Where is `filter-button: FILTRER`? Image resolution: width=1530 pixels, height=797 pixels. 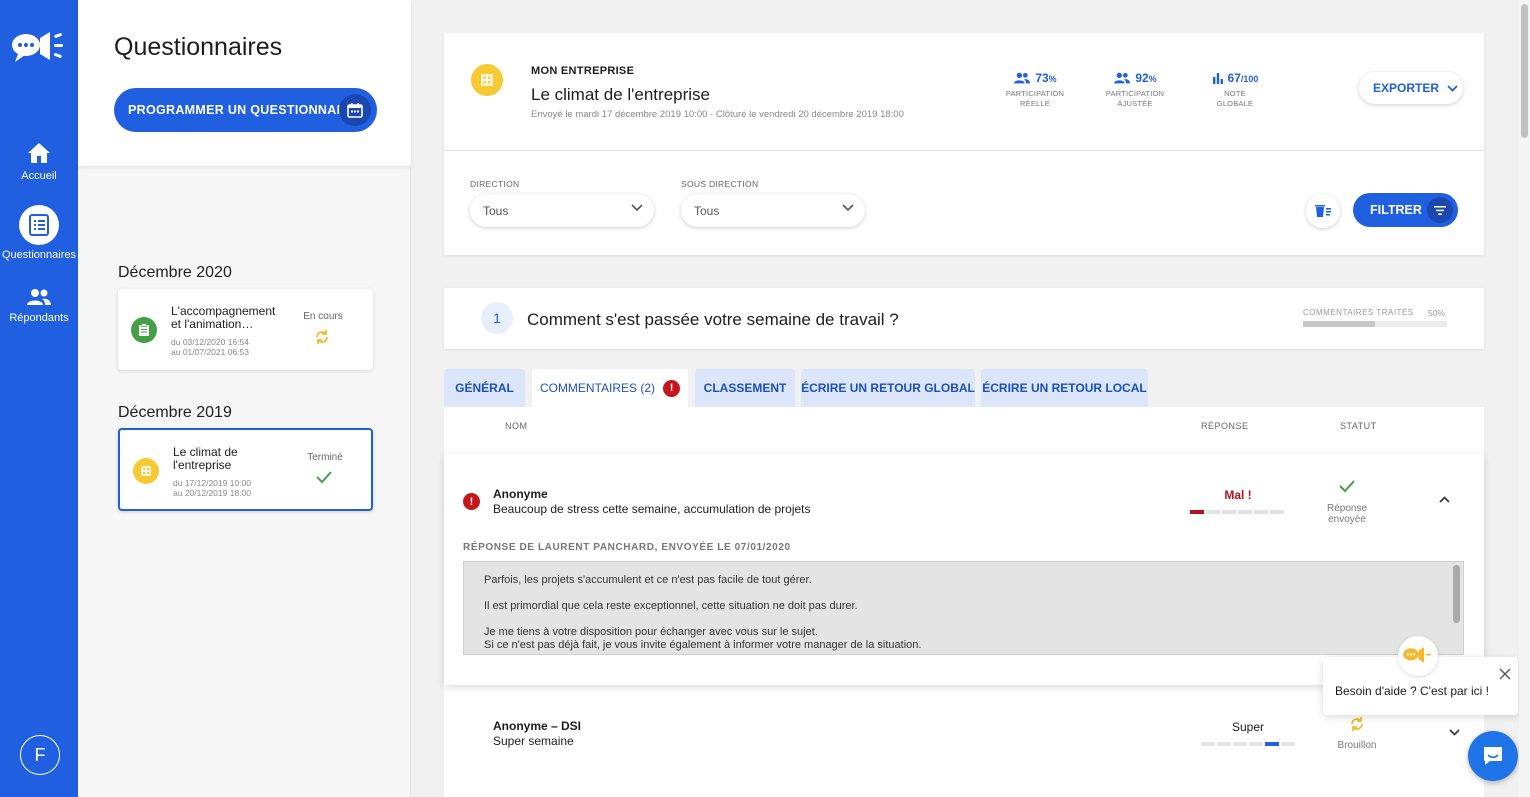
filter-button: FILTRER is located at coordinates (1405, 210).